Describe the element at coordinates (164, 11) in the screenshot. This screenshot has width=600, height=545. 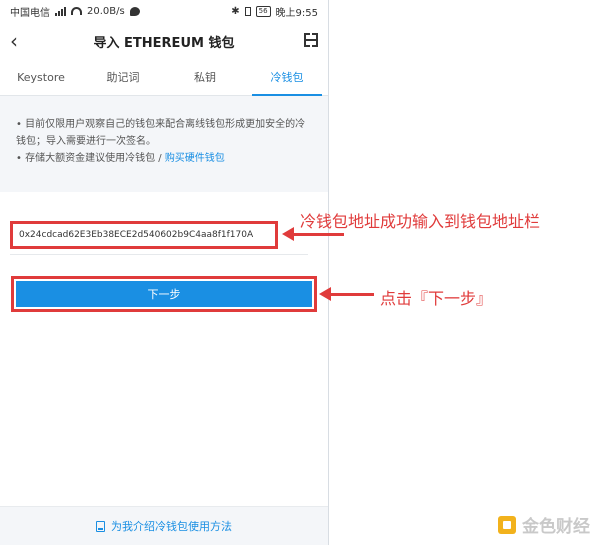
I see `status-bar: 中国电信 20.0B/s ✱ 56 晚上9:55` at that location.